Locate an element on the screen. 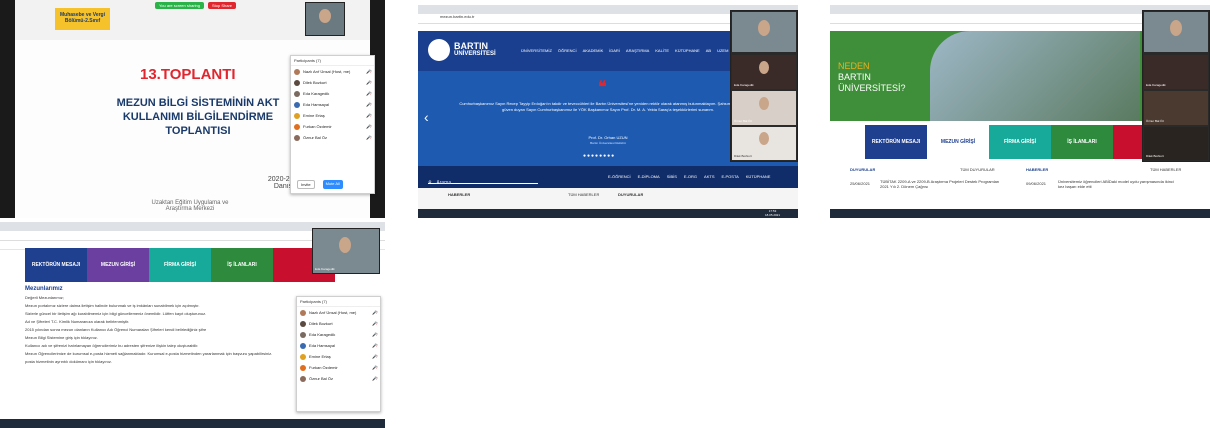 The width and height of the screenshot is (1210, 428). participant-name: Eda Karagedik is located at coordinates (316, 93).